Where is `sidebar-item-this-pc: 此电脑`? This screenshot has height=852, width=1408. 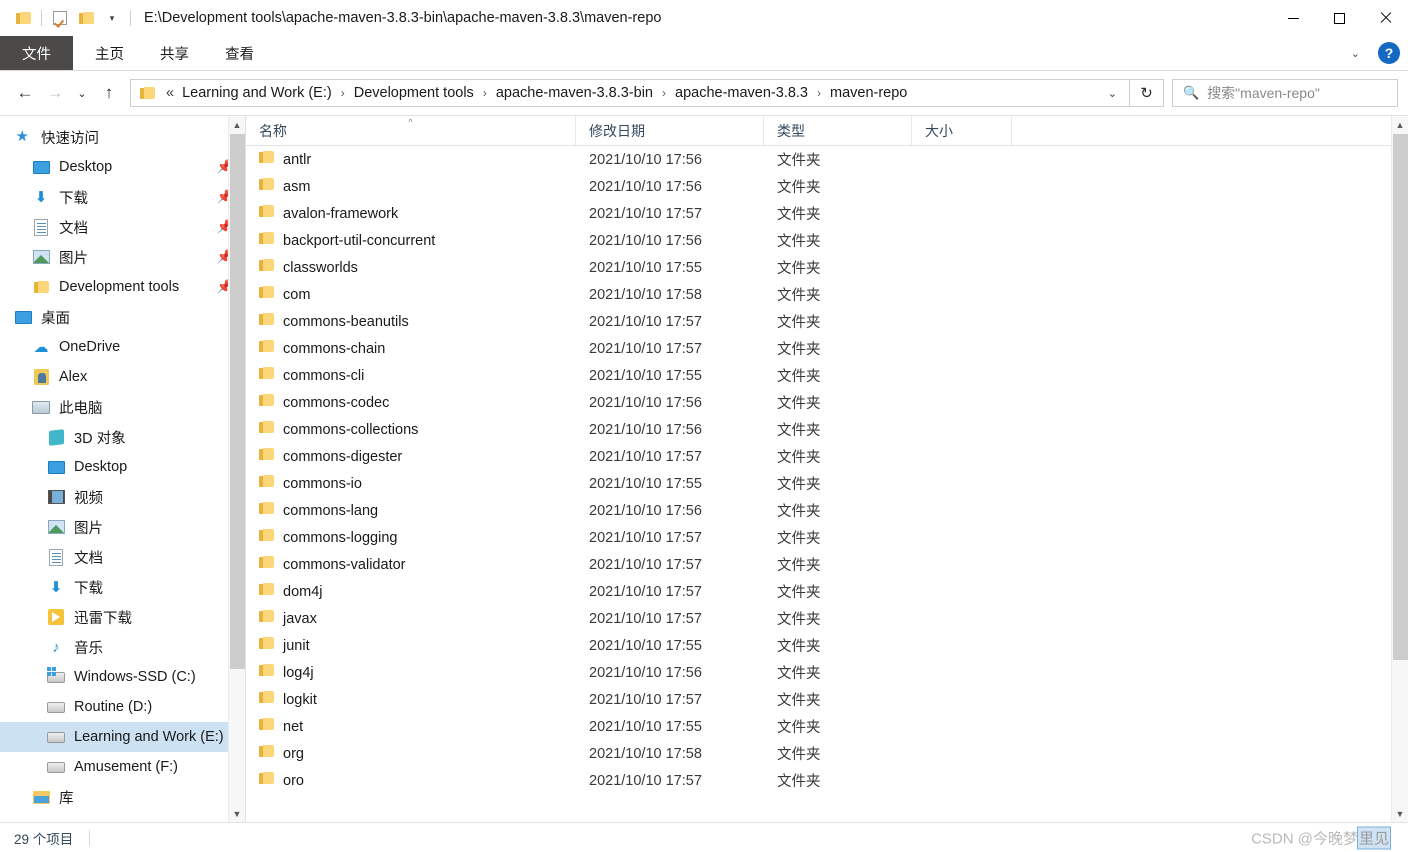 sidebar-item-this-pc: 此电脑 is located at coordinates (122, 407).